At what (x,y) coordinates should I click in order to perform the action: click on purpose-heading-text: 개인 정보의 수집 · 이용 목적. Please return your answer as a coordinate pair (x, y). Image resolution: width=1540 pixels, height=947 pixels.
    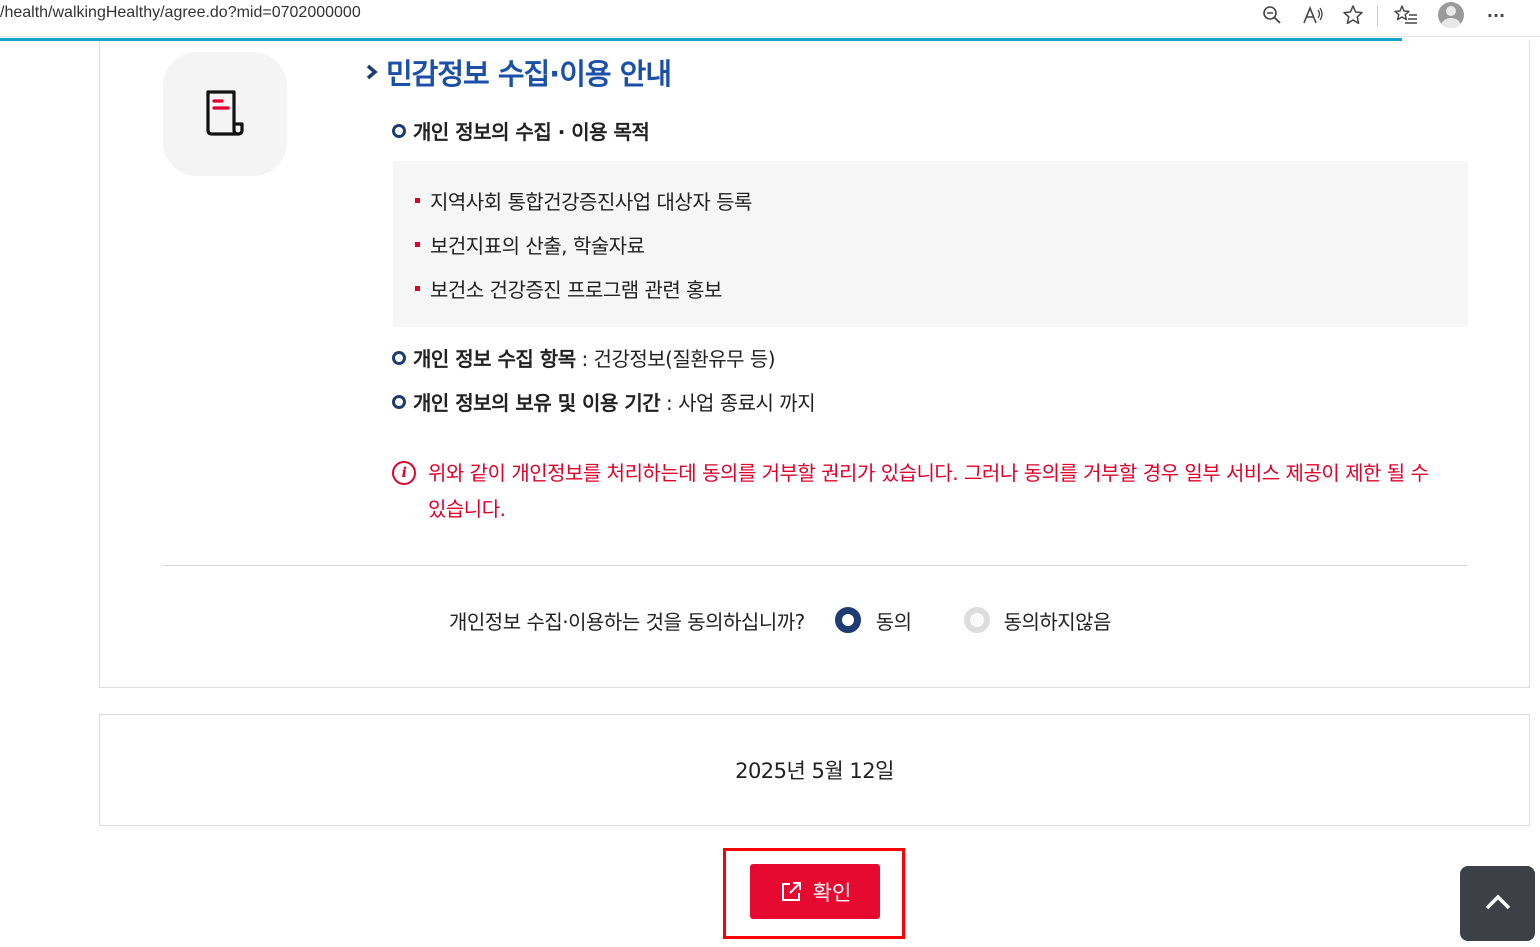
    Looking at the image, I should click on (531, 132).